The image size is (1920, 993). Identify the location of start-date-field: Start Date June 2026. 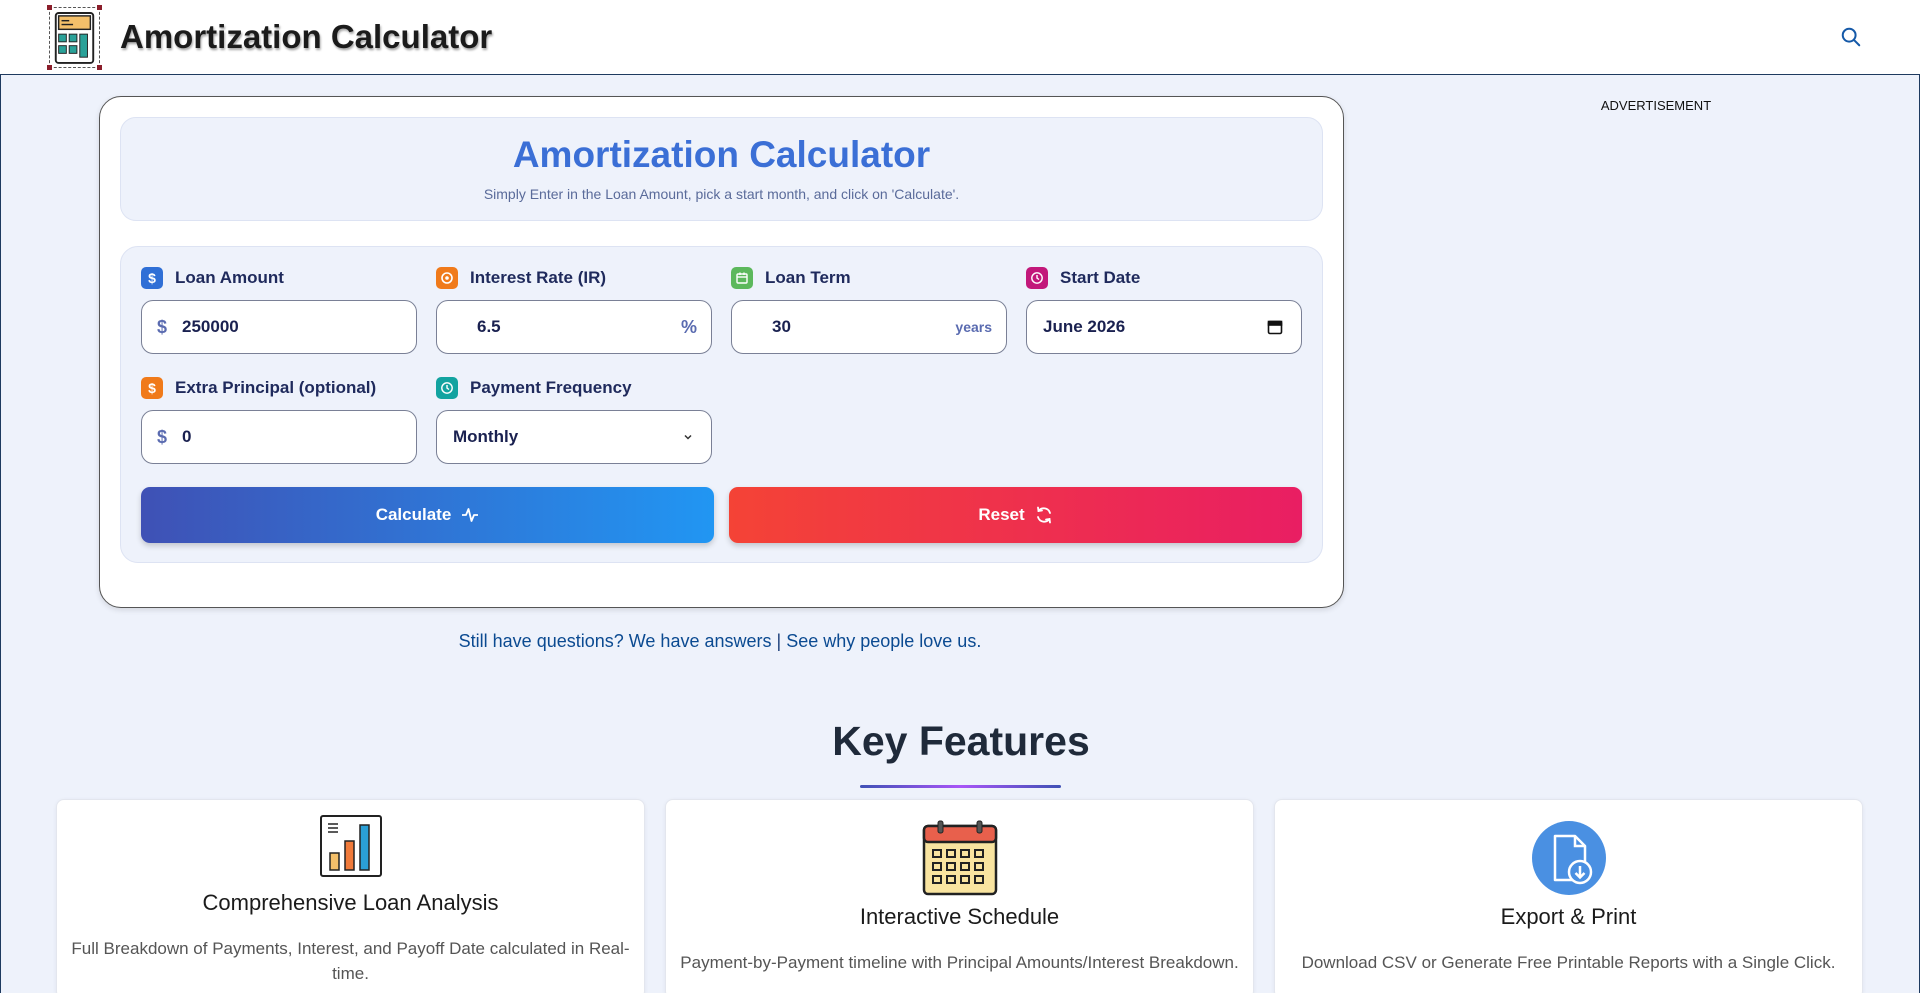
(1164, 310).